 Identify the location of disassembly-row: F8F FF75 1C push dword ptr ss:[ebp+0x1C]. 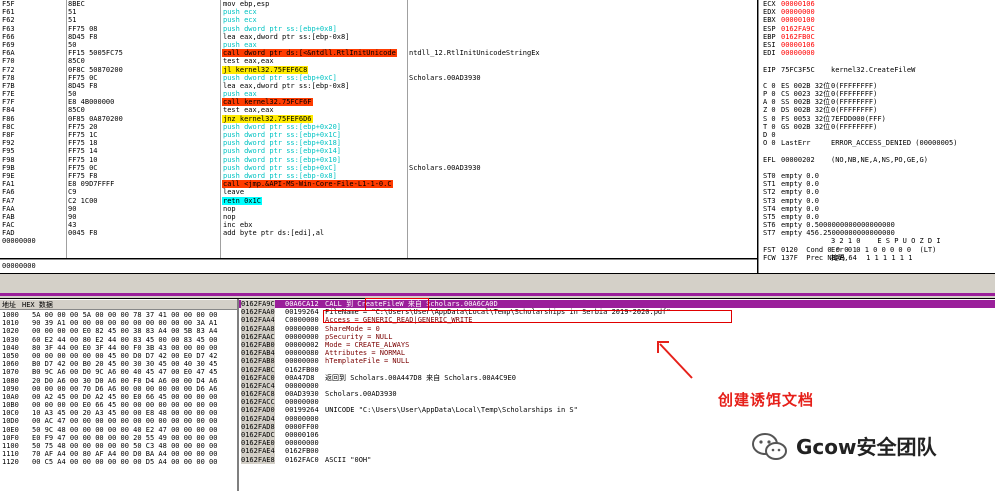
(378, 135).